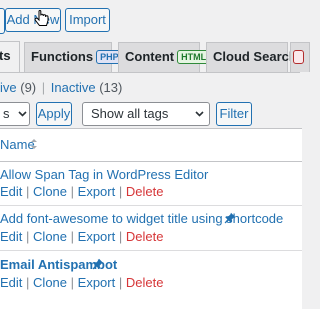 The height and width of the screenshot is (309, 320). I want to click on tab-label: Content, so click(150, 56).